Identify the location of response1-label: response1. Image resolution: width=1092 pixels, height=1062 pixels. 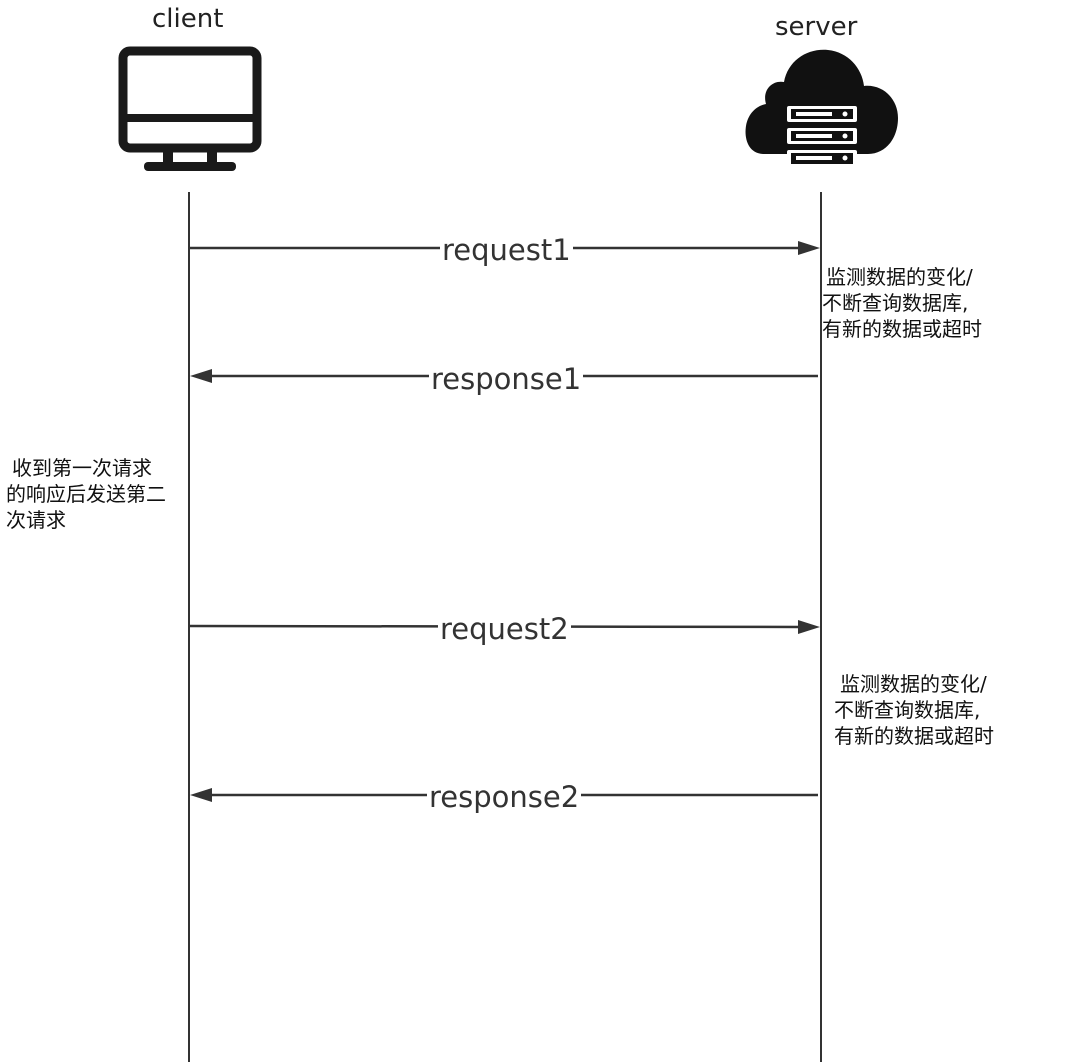
(506, 379).